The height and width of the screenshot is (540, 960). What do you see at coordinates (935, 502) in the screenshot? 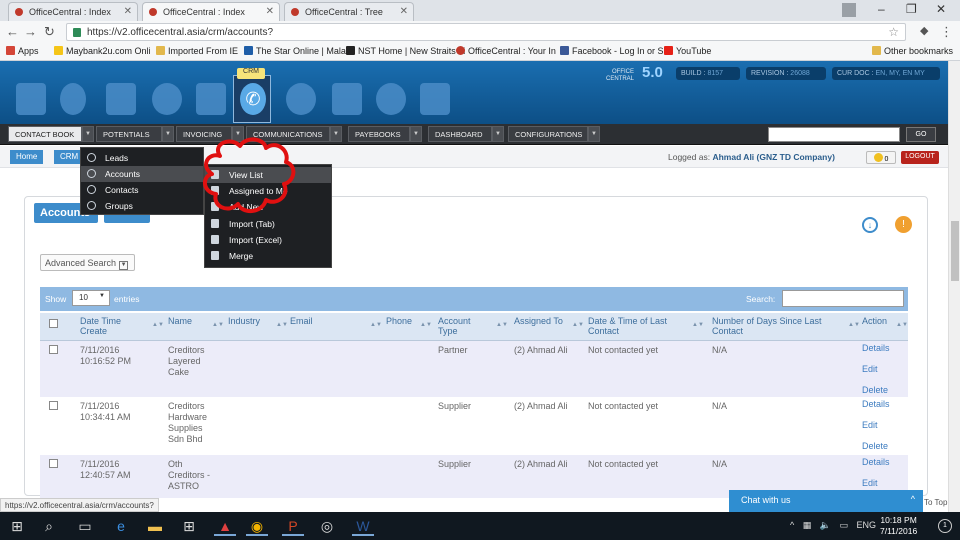
I see `to-top-link: To Top` at bounding box center [935, 502].